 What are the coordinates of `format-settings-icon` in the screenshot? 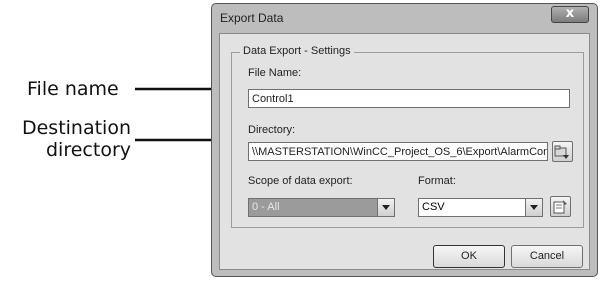 It's located at (560, 207).